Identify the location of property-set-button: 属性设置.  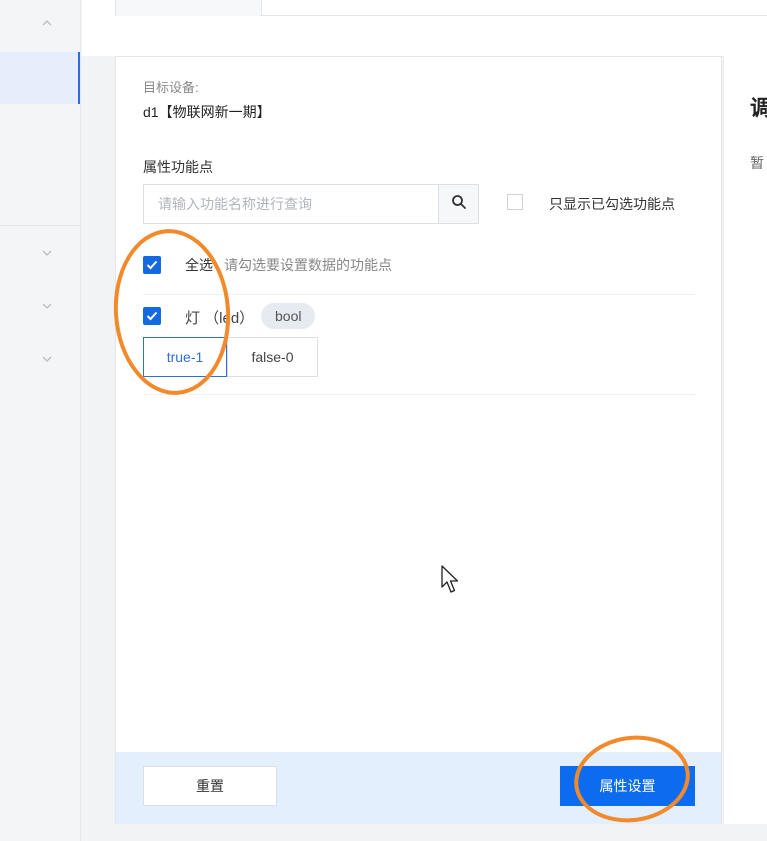
(627, 786).